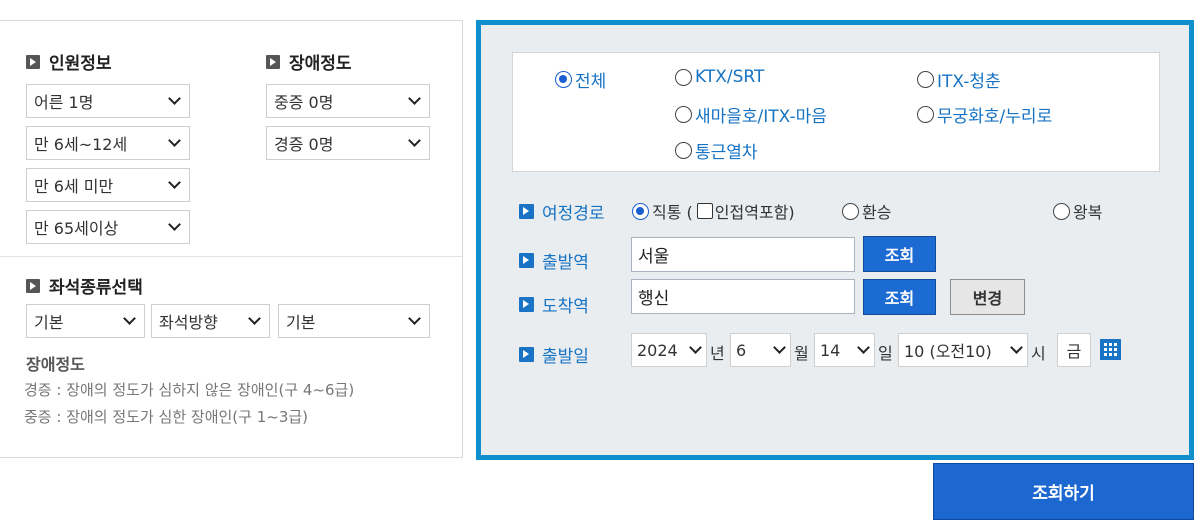  Describe the element at coordinates (166, 417) in the screenshot. I see `disability-note-severe: 중증 : 장애의 정도가 심한 장애인(구 1~3급)` at that location.